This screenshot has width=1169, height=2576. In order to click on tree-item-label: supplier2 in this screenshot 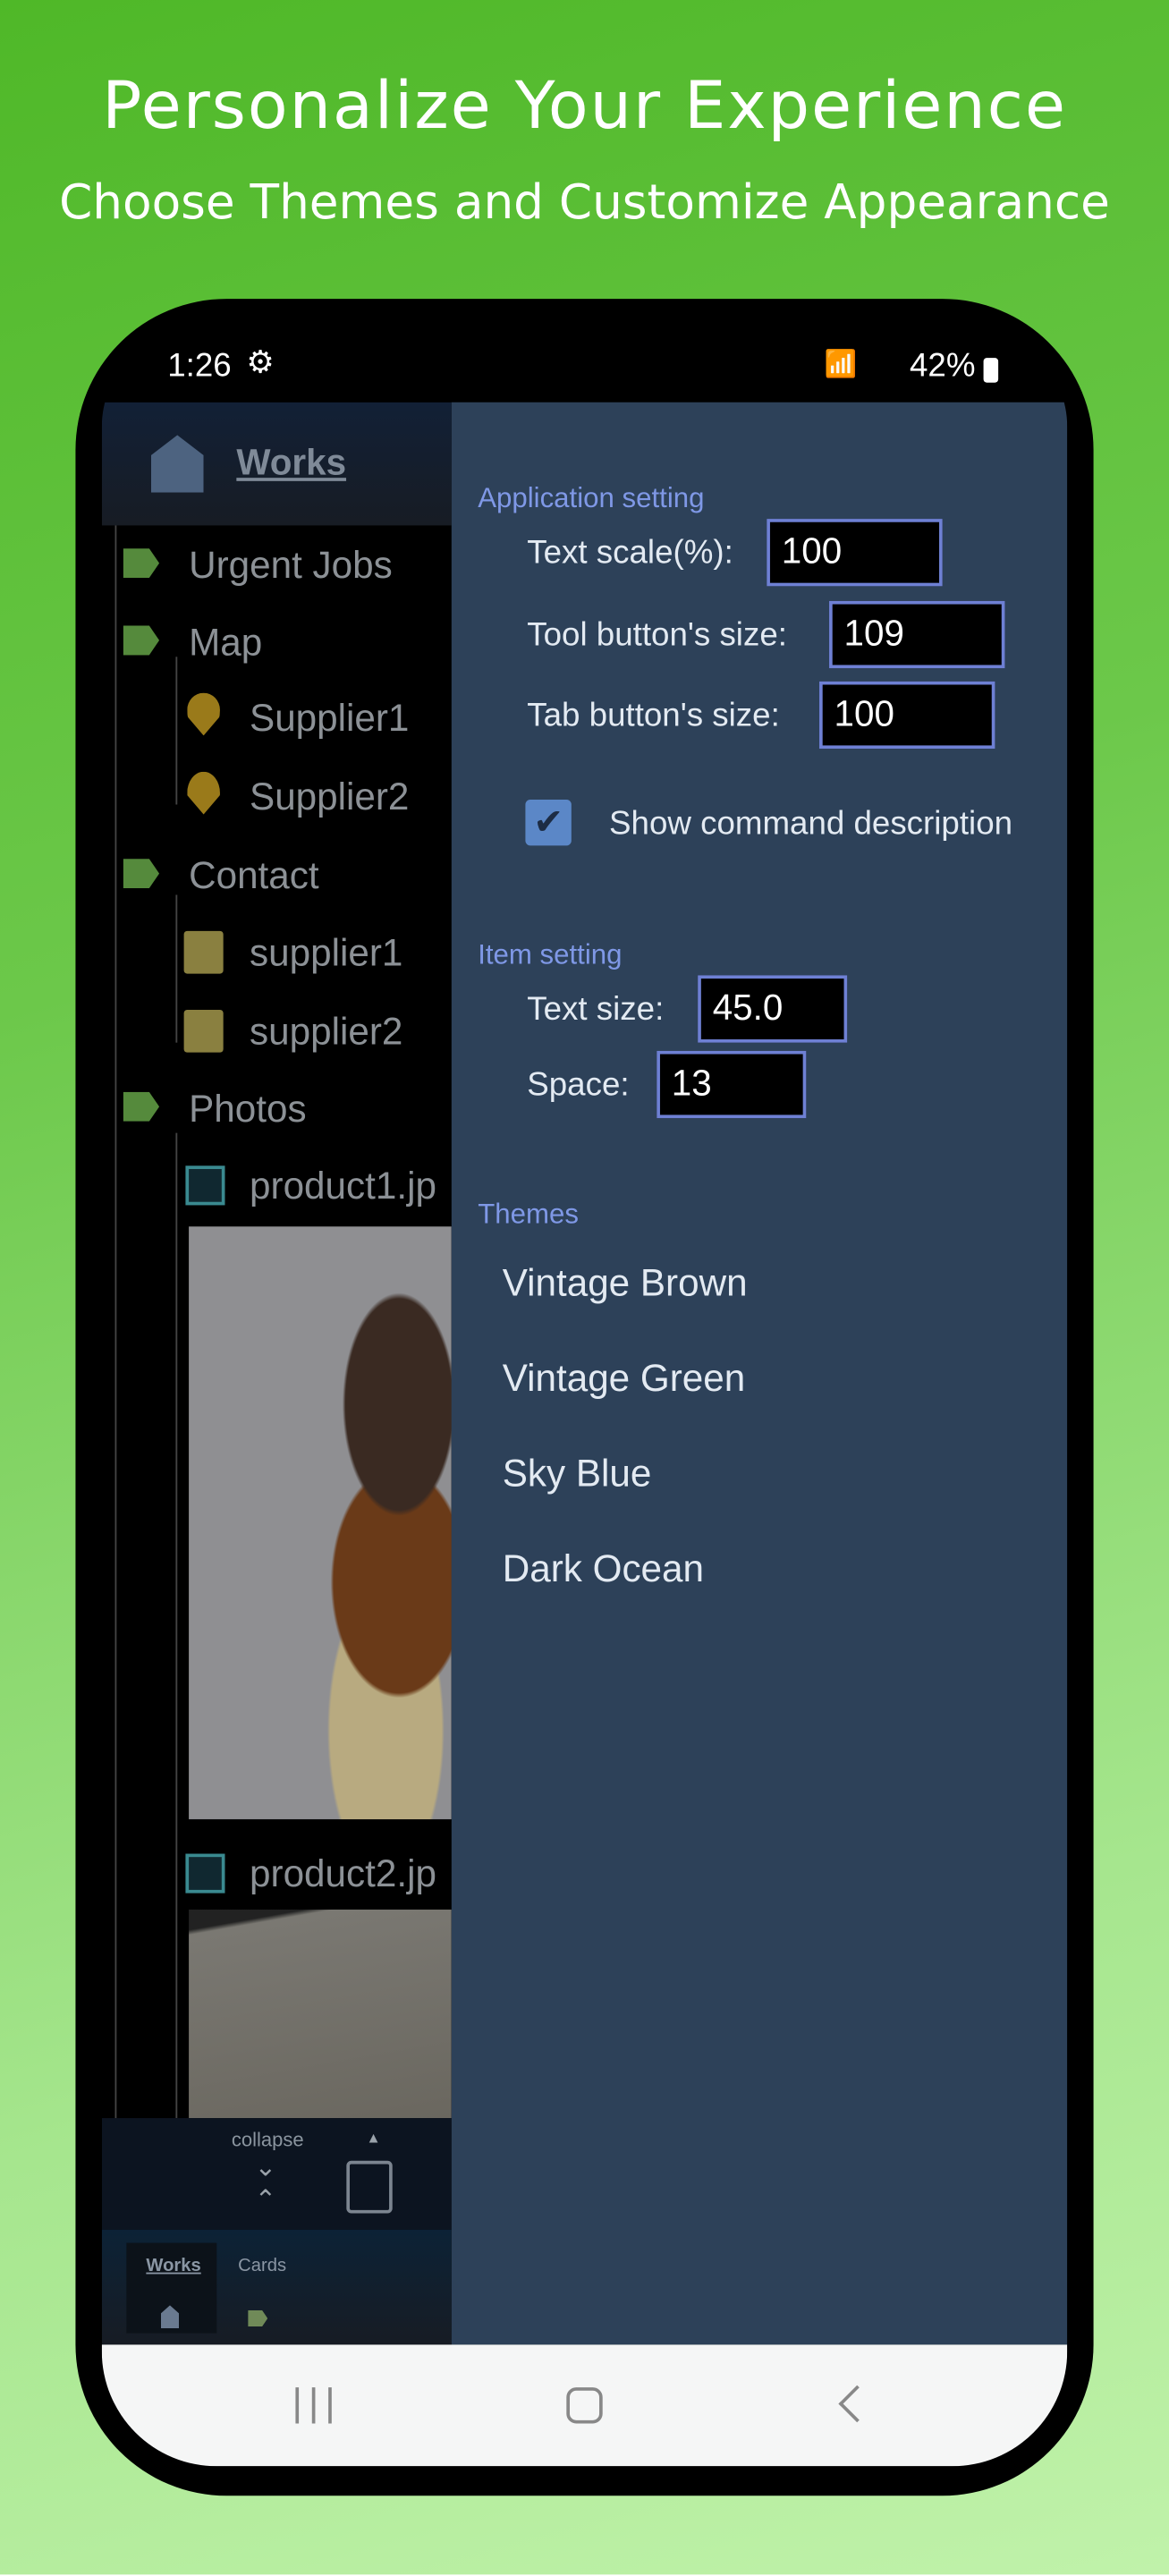, I will do `click(327, 1031)`.